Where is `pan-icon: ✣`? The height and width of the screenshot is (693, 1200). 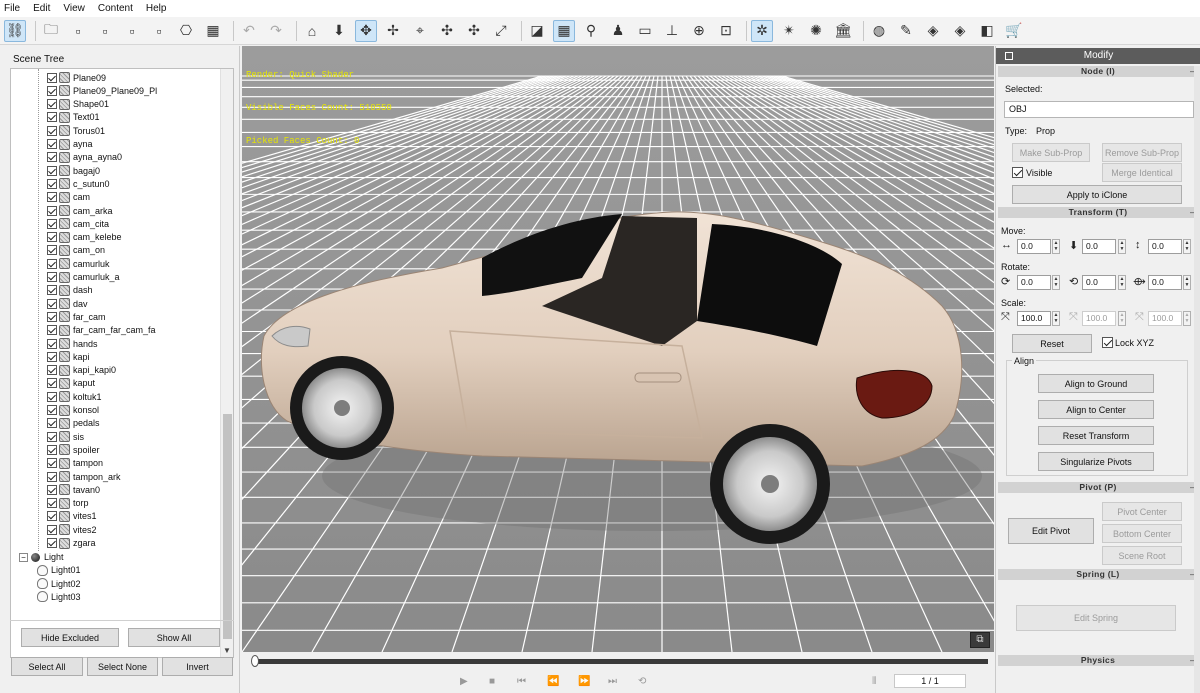 pan-icon: ✣ is located at coordinates (447, 31).